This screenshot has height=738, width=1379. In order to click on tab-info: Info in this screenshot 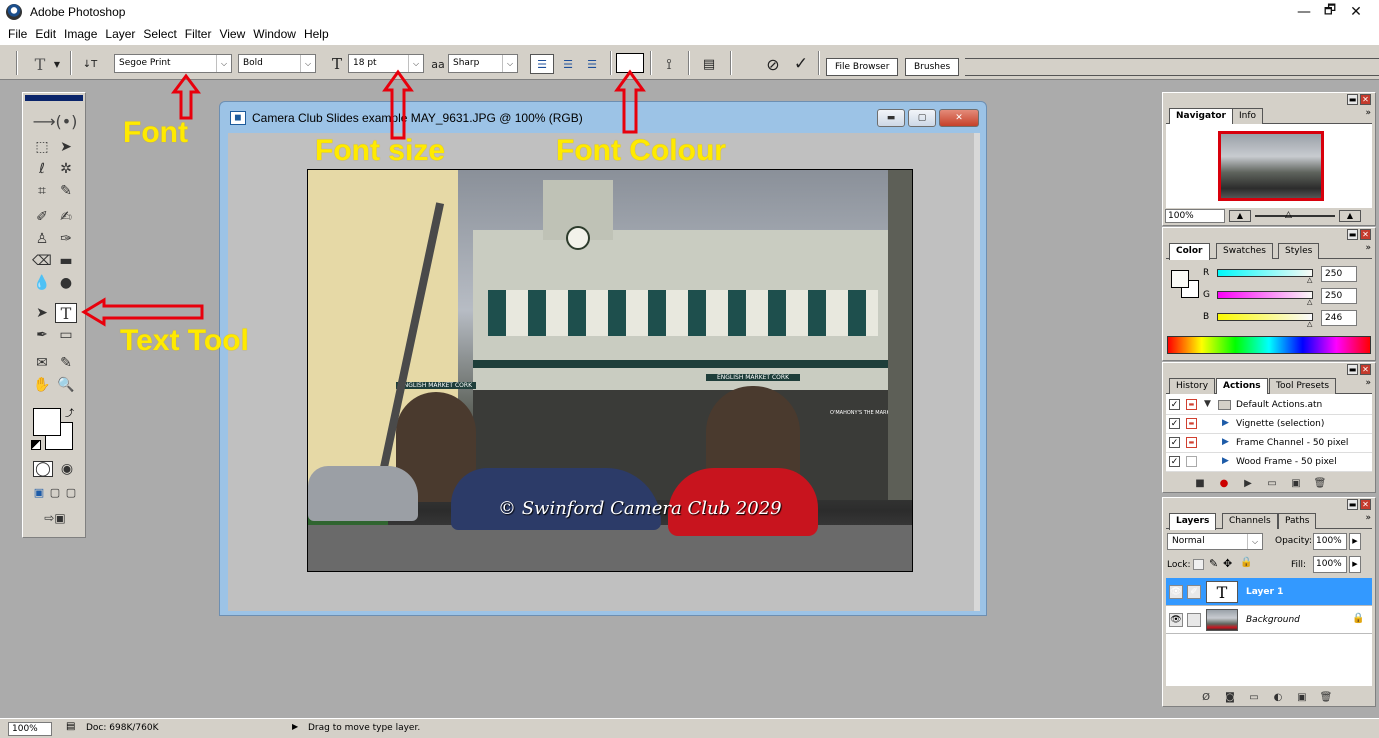, I will do `click(1248, 116)`.